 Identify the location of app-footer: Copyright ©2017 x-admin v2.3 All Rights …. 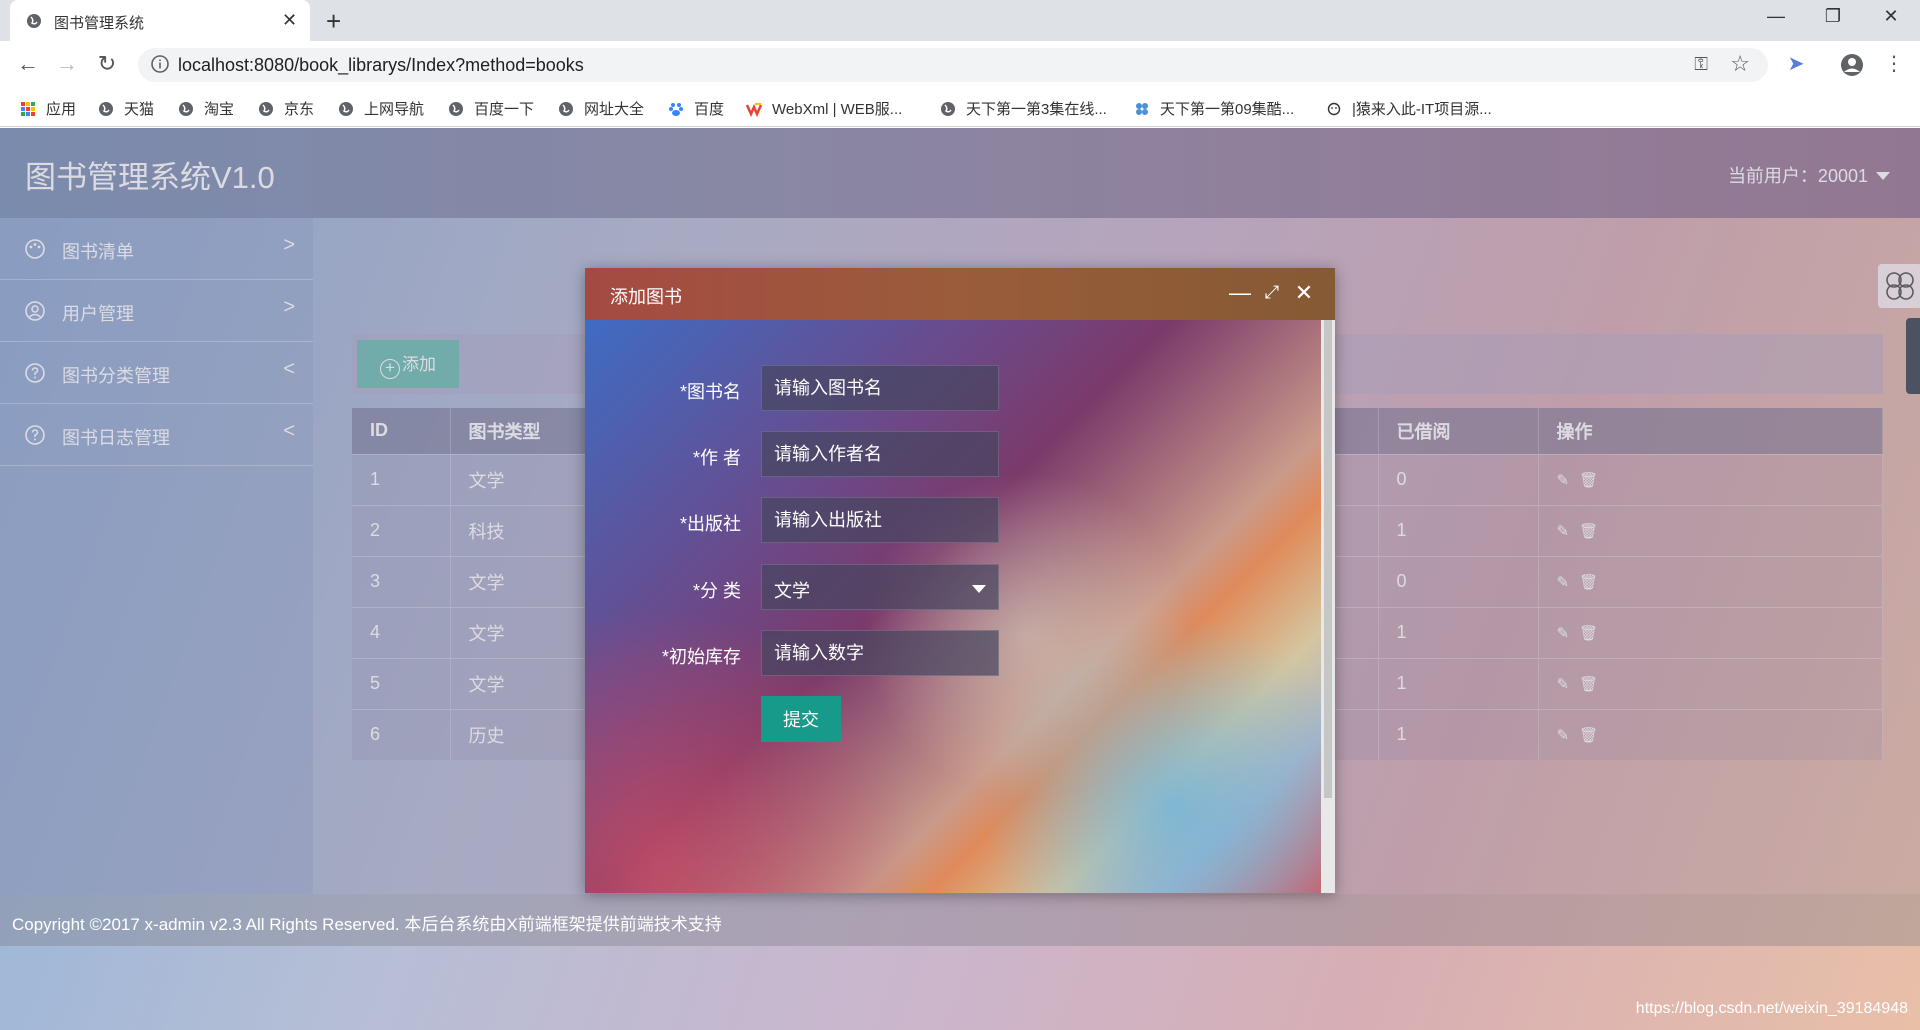
(960, 920).